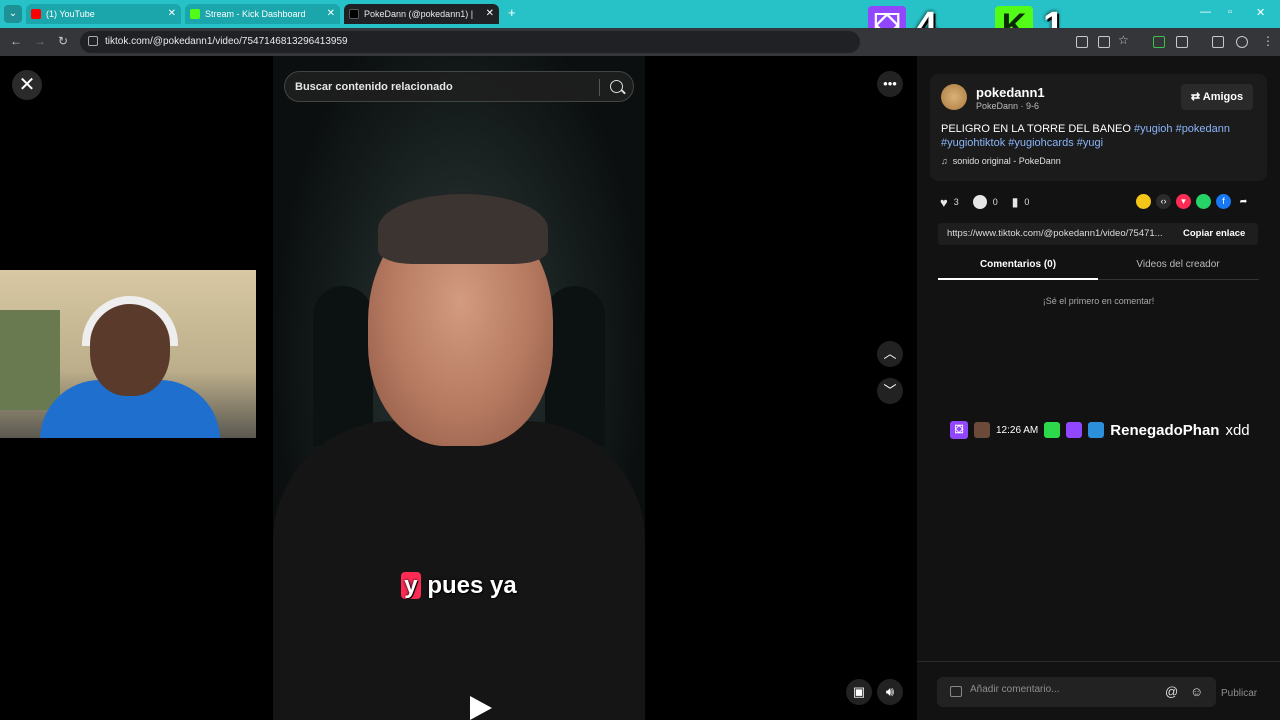  Describe the element at coordinates (16, 41) in the screenshot. I see `back-icon: ←` at that location.